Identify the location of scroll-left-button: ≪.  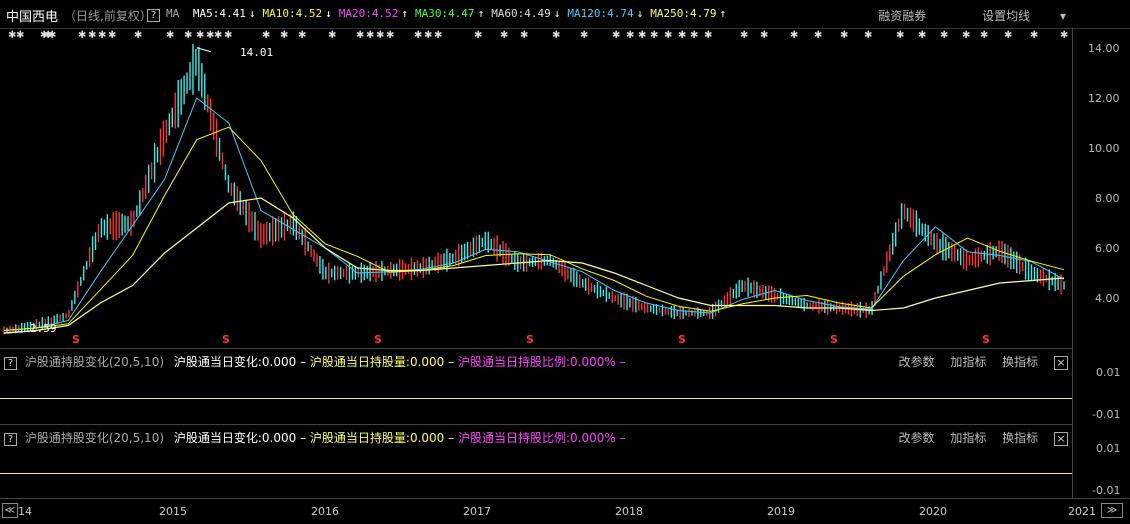
(10, 510).